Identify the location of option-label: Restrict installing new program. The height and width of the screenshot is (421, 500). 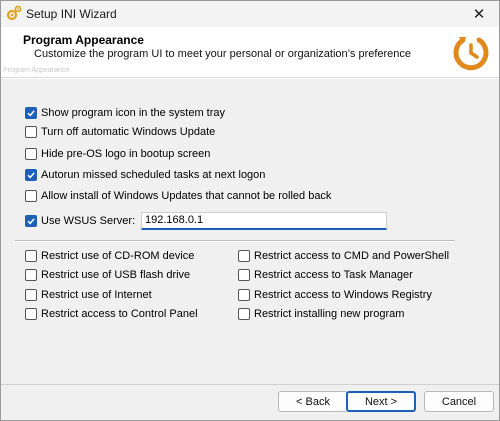
(329, 314).